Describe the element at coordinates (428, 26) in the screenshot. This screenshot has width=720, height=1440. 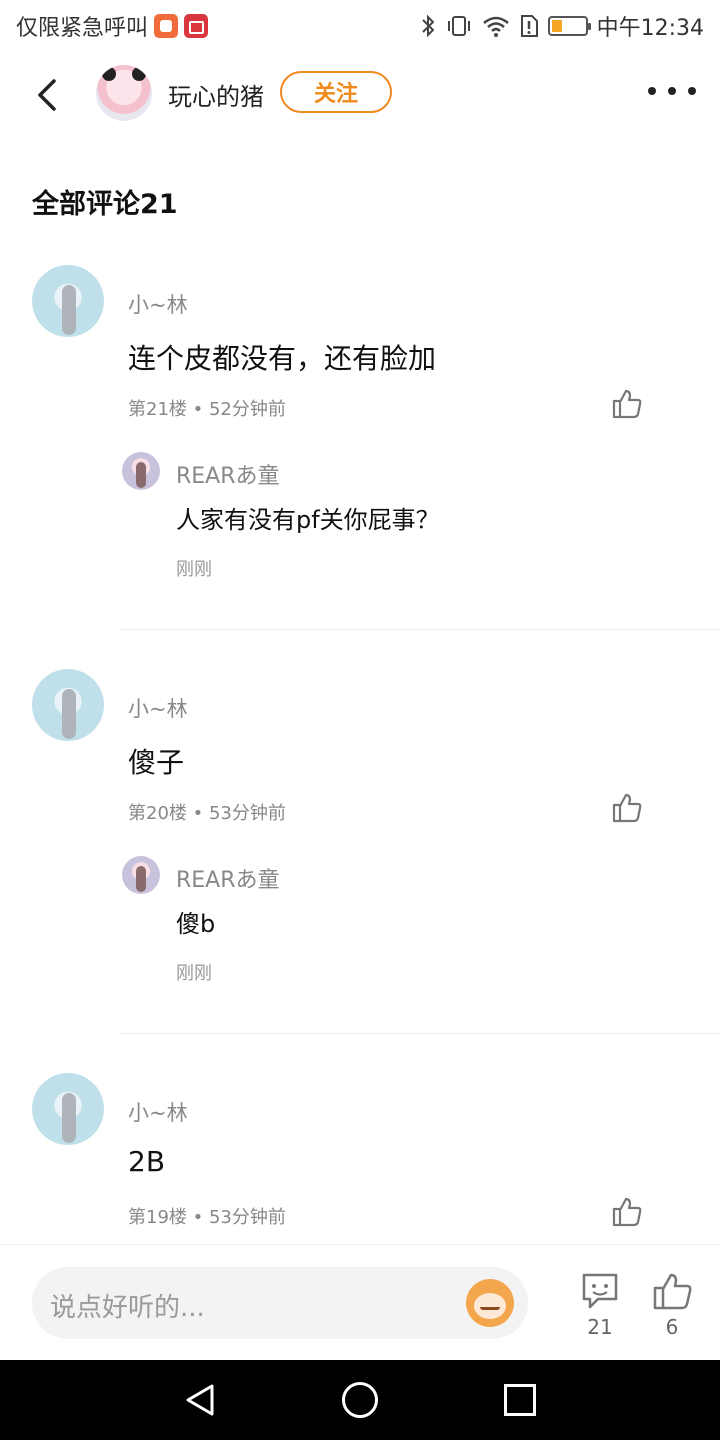
I see `bluetooth-icon` at that location.